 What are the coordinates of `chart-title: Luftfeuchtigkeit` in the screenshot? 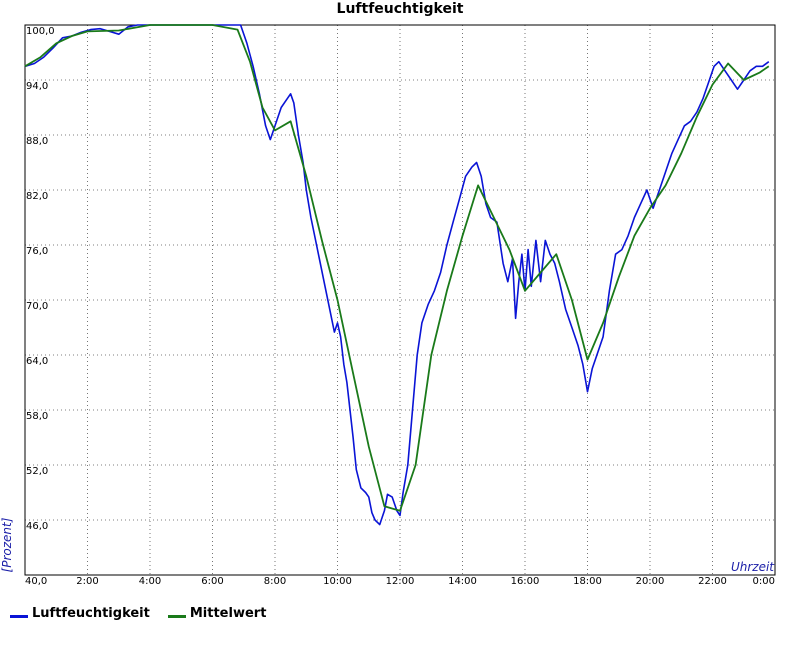 It's located at (400, 9).